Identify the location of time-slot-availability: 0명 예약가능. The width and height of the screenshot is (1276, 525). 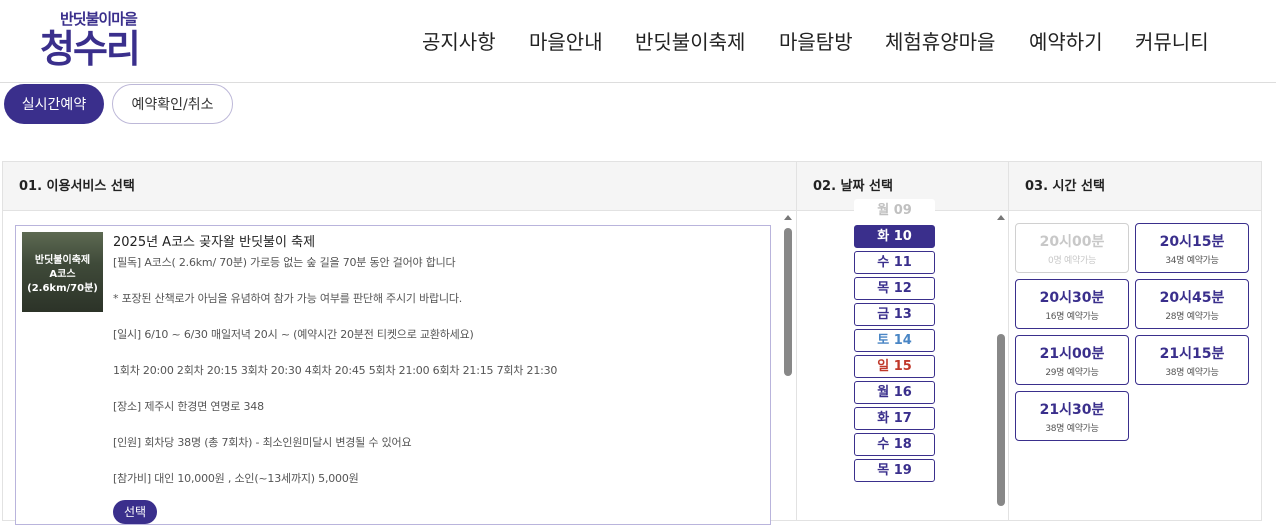
(1072, 261).